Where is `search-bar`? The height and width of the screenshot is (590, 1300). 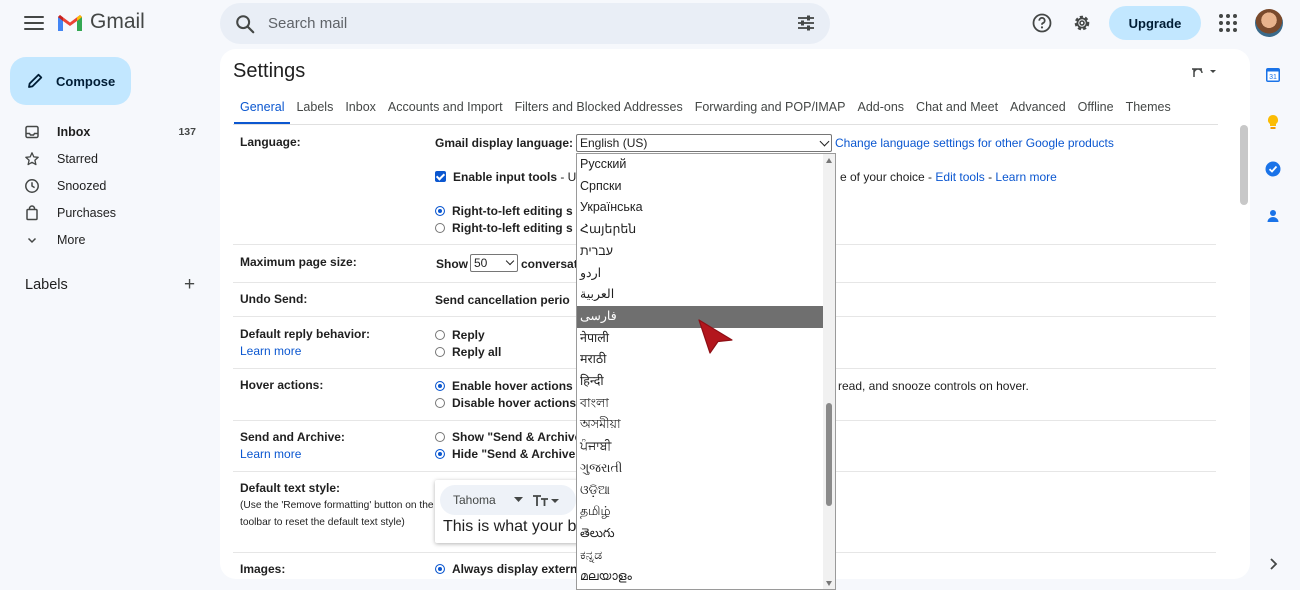 search-bar is located at coordinates (525, 23).